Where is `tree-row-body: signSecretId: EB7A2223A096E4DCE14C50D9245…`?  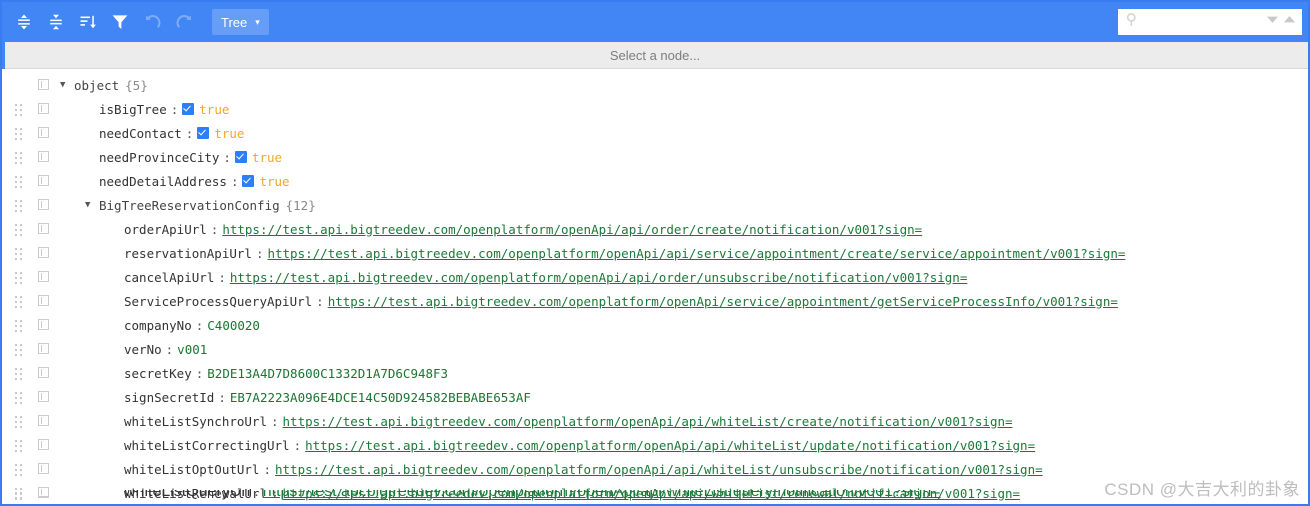 tree-row-body: signSecretId: EB7A2223A096E4DCE14C50D9245… is located at coordinates (320, 397).